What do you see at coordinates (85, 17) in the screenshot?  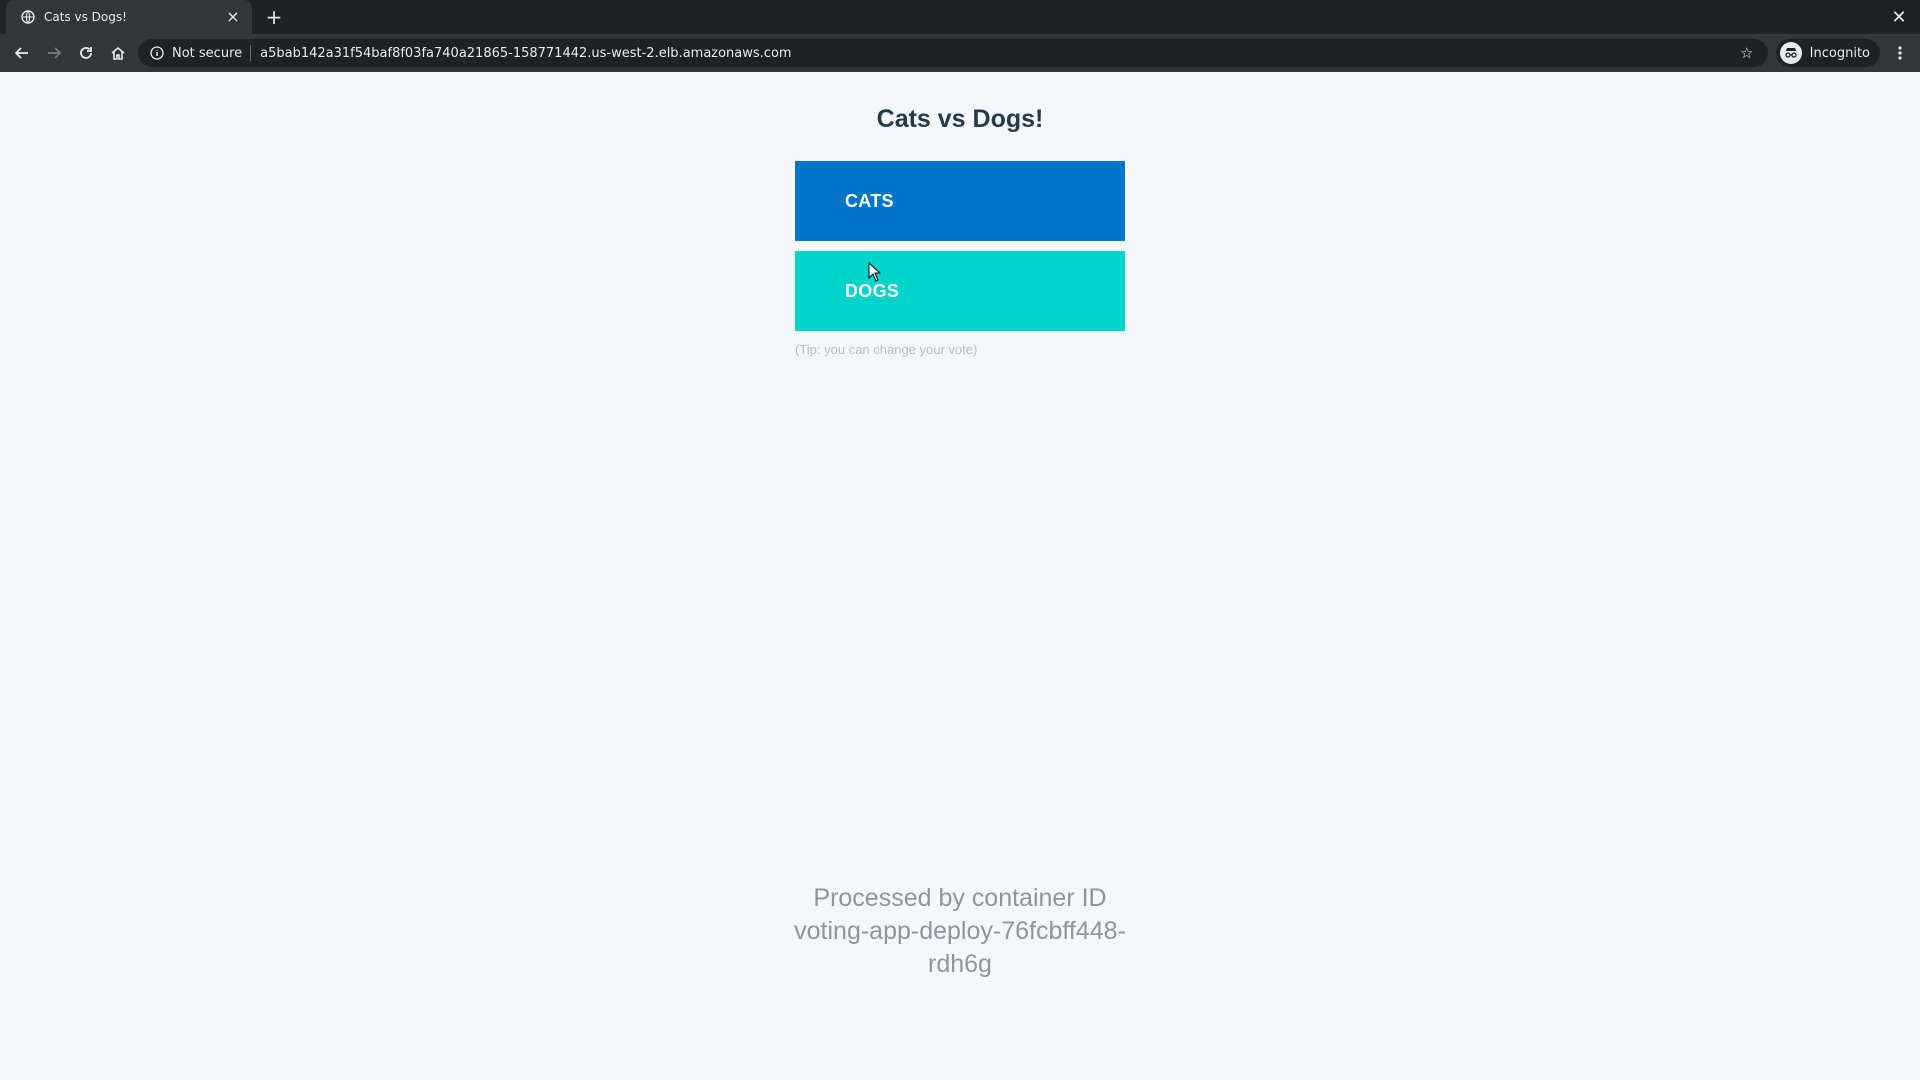 I see `tab-title: Cats vs Dogs!` at bounding box center [85, 17].